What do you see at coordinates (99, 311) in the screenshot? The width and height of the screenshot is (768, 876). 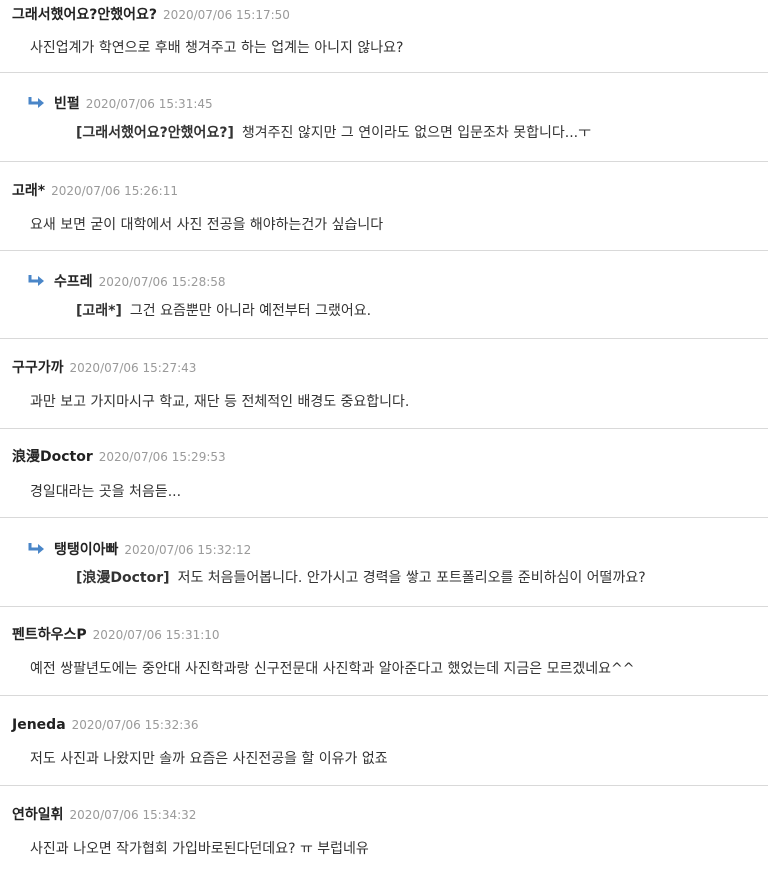 I see `reply-reference: [고래*]` at bounding box center [99, 311].